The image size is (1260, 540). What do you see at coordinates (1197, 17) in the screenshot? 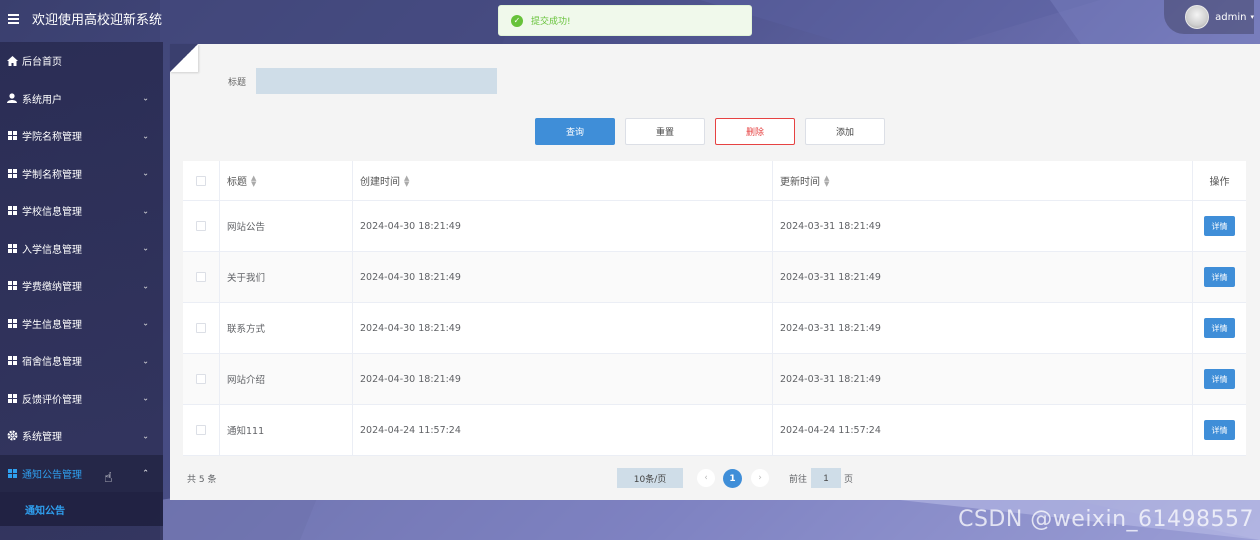
I see `avatar` at bounding box center [1197, 17].